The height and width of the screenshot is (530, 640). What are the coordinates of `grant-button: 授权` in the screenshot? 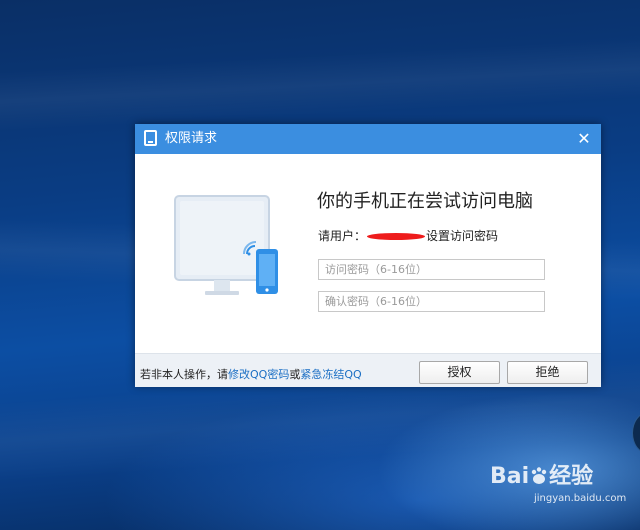 It's located at (459, 372).